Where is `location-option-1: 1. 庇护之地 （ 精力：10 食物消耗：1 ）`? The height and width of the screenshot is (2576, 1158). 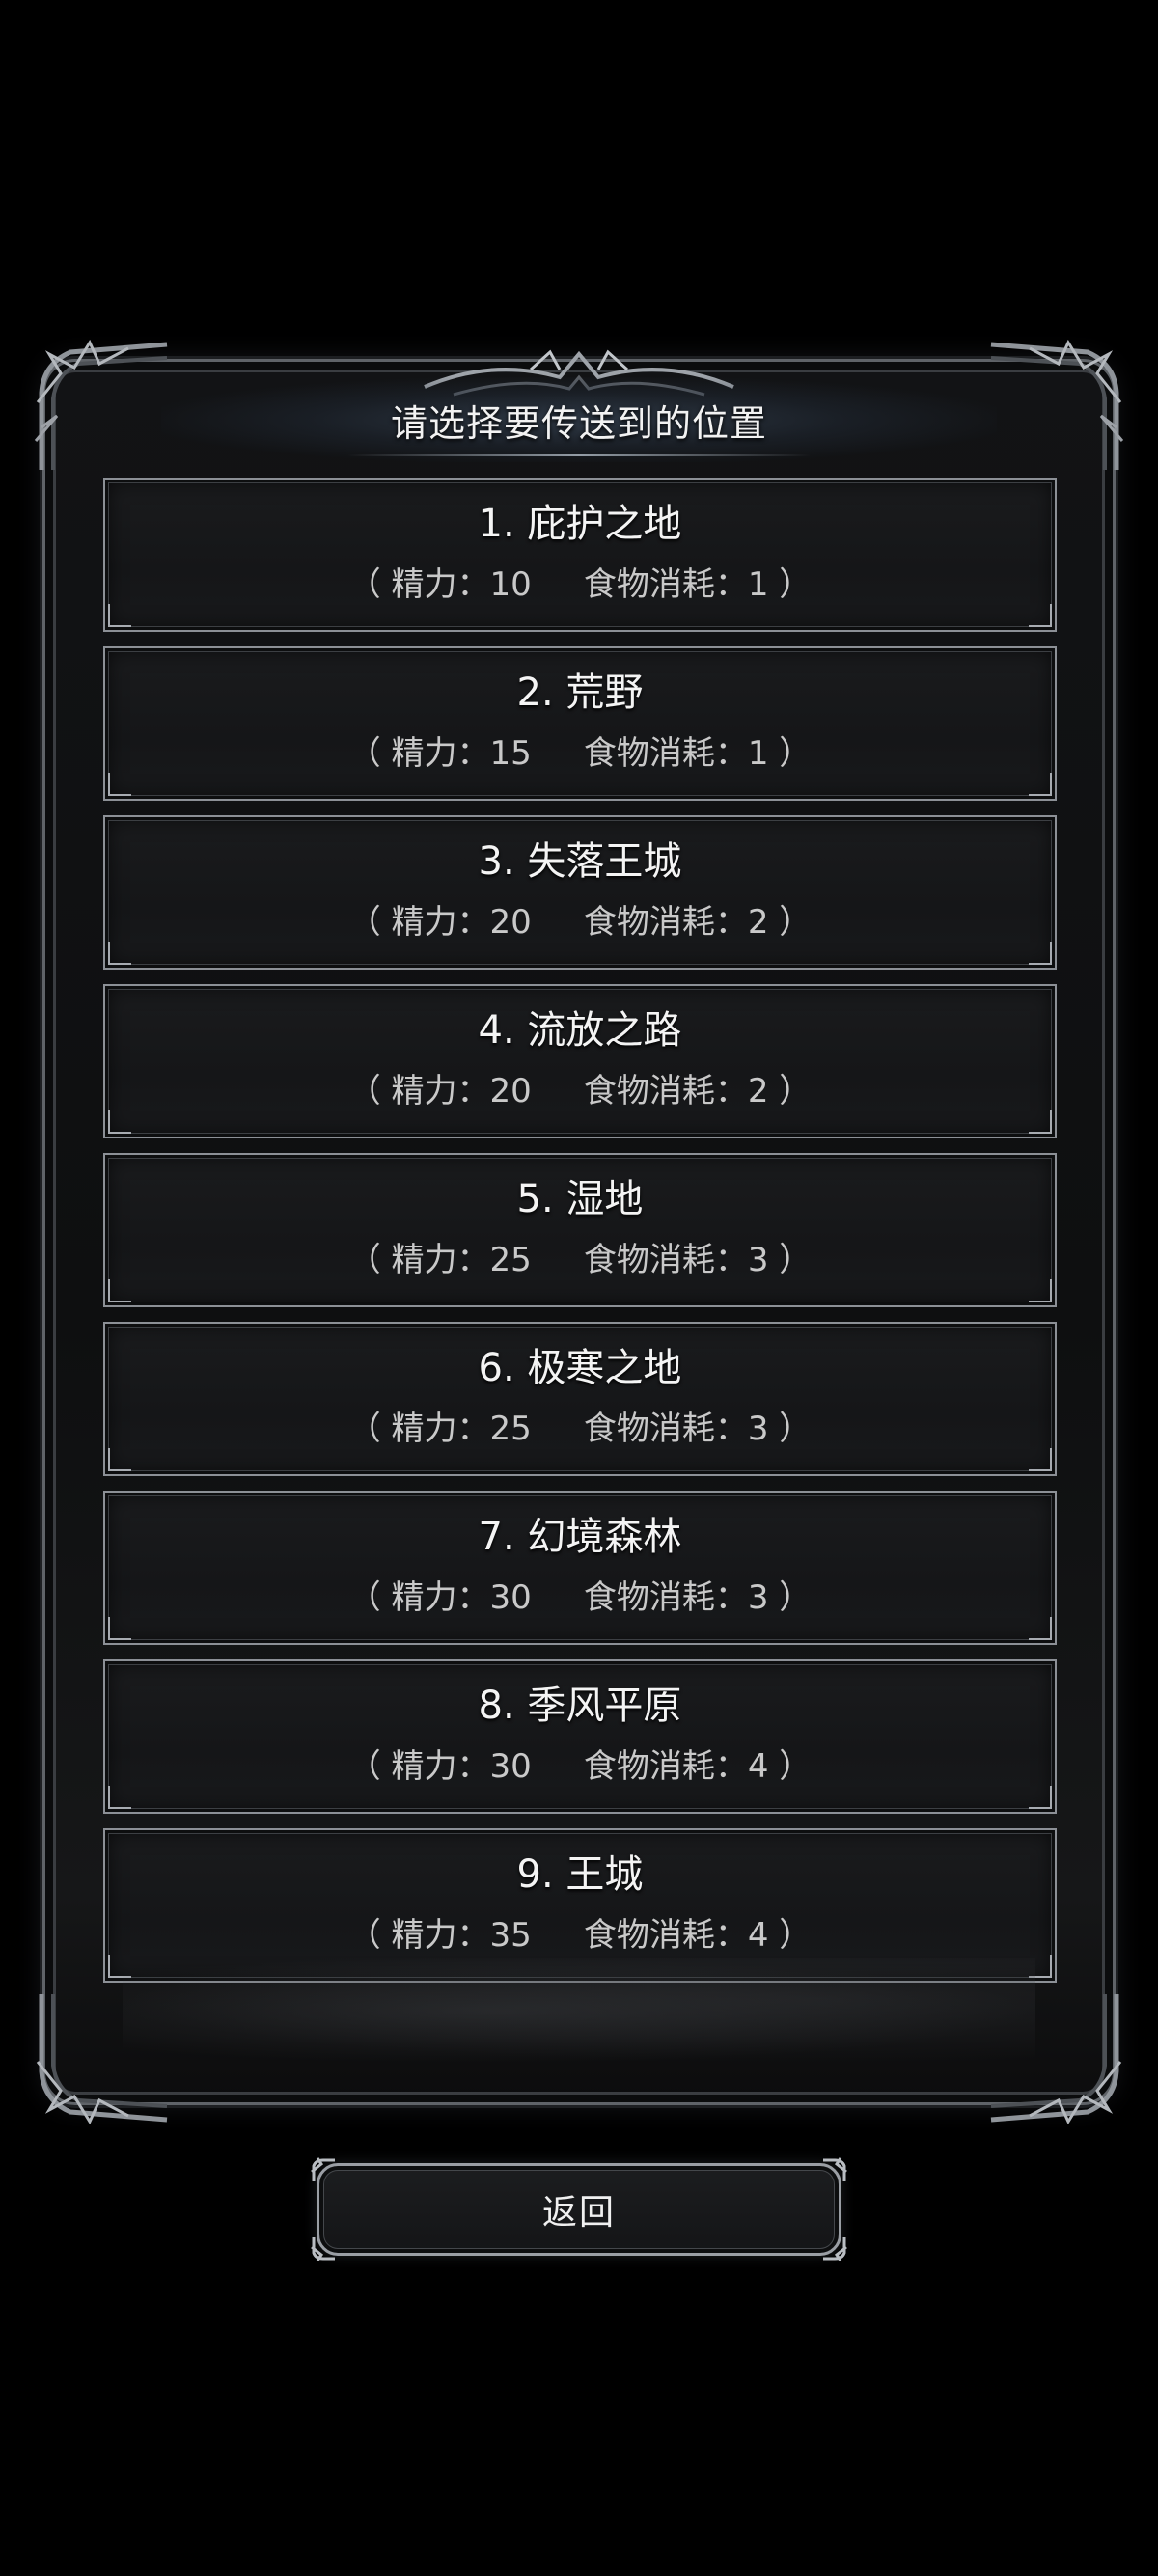 location-option-1: 1. 庇护之地 （ 精力：10 食物消耗：1 ） is located at coordinates (580, 555).